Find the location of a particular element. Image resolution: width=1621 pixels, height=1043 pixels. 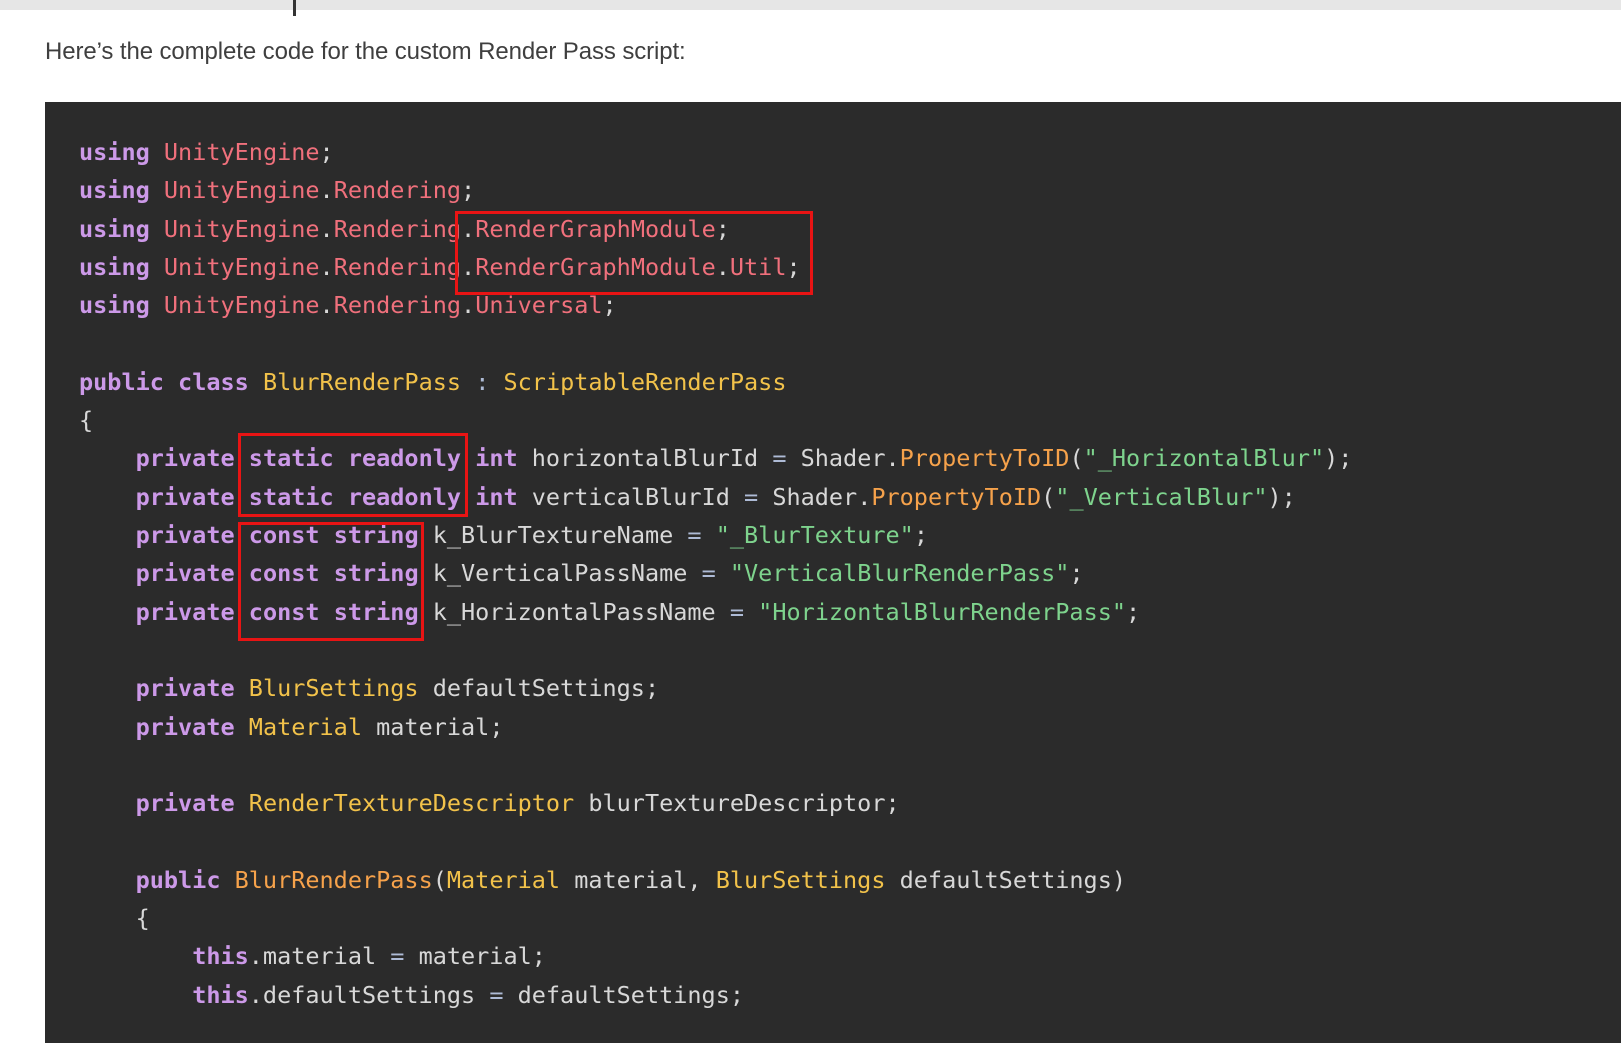

code-line: this.material = material; is located at coordinates (312, 956).